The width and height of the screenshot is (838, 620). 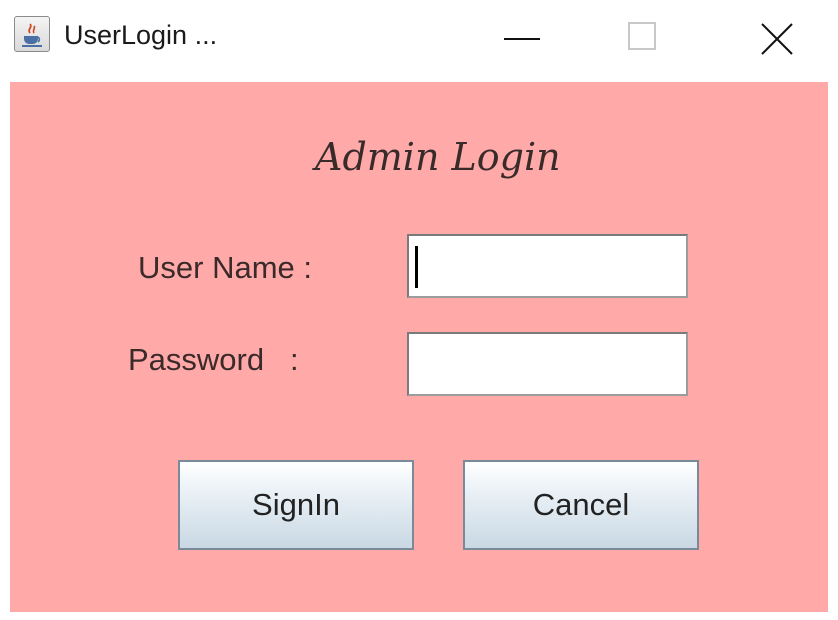 I want to click on maximize-button, so click(x=642, y=41).